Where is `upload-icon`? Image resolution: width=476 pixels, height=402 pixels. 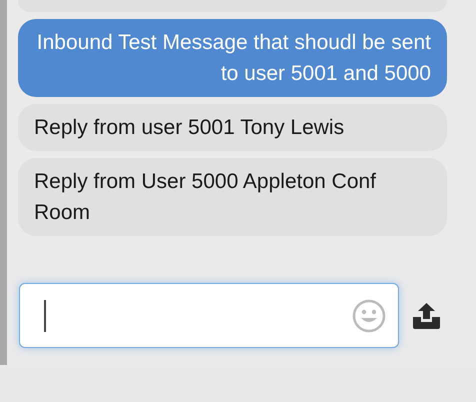 upload-icon is located at coordinates (426, 315).